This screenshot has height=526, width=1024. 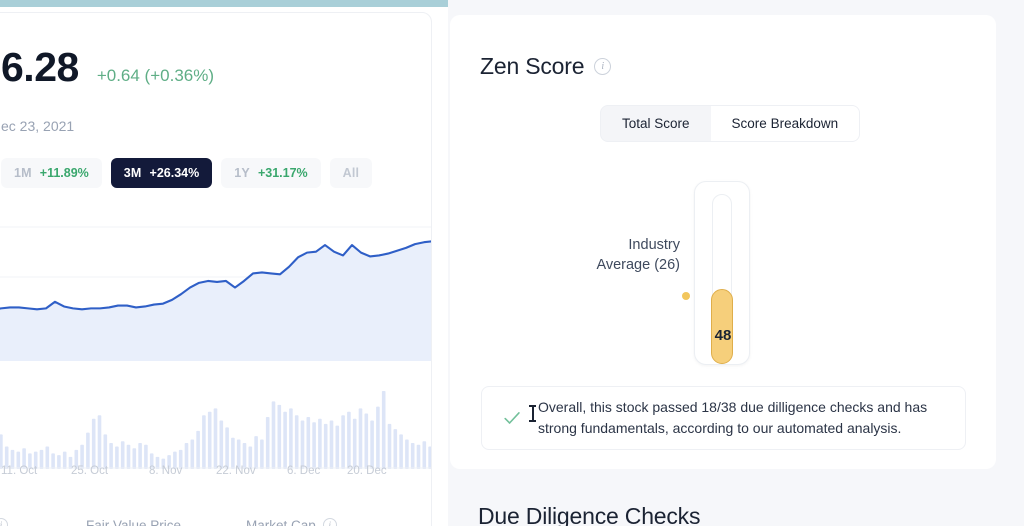 I want to click on industry-average-line1: Industry, so click(x=654, y=245).